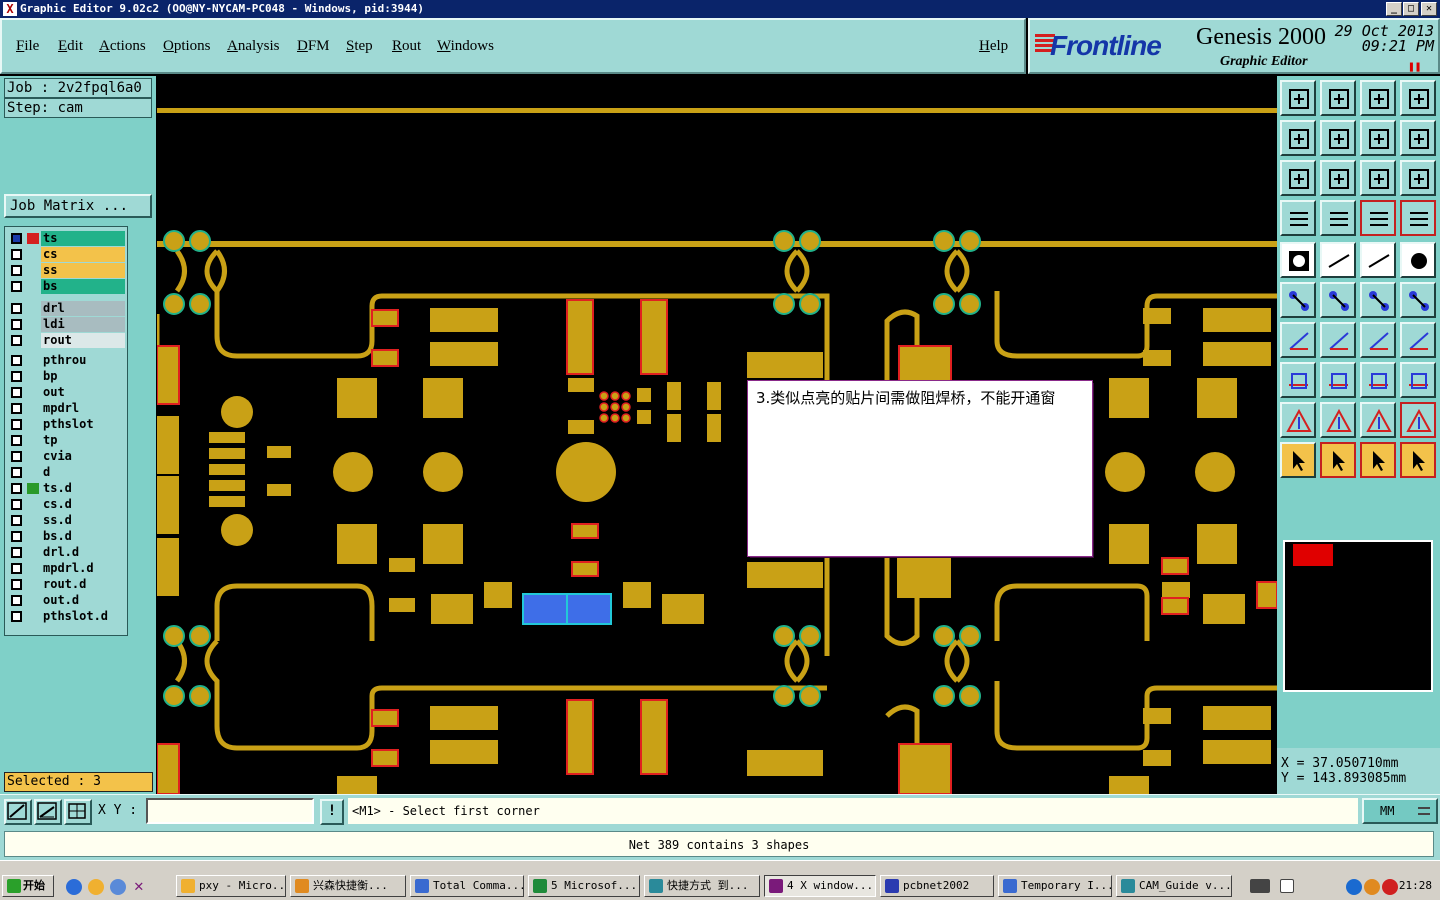  I want to click on select-pointer-icon, so click(1298, 460).